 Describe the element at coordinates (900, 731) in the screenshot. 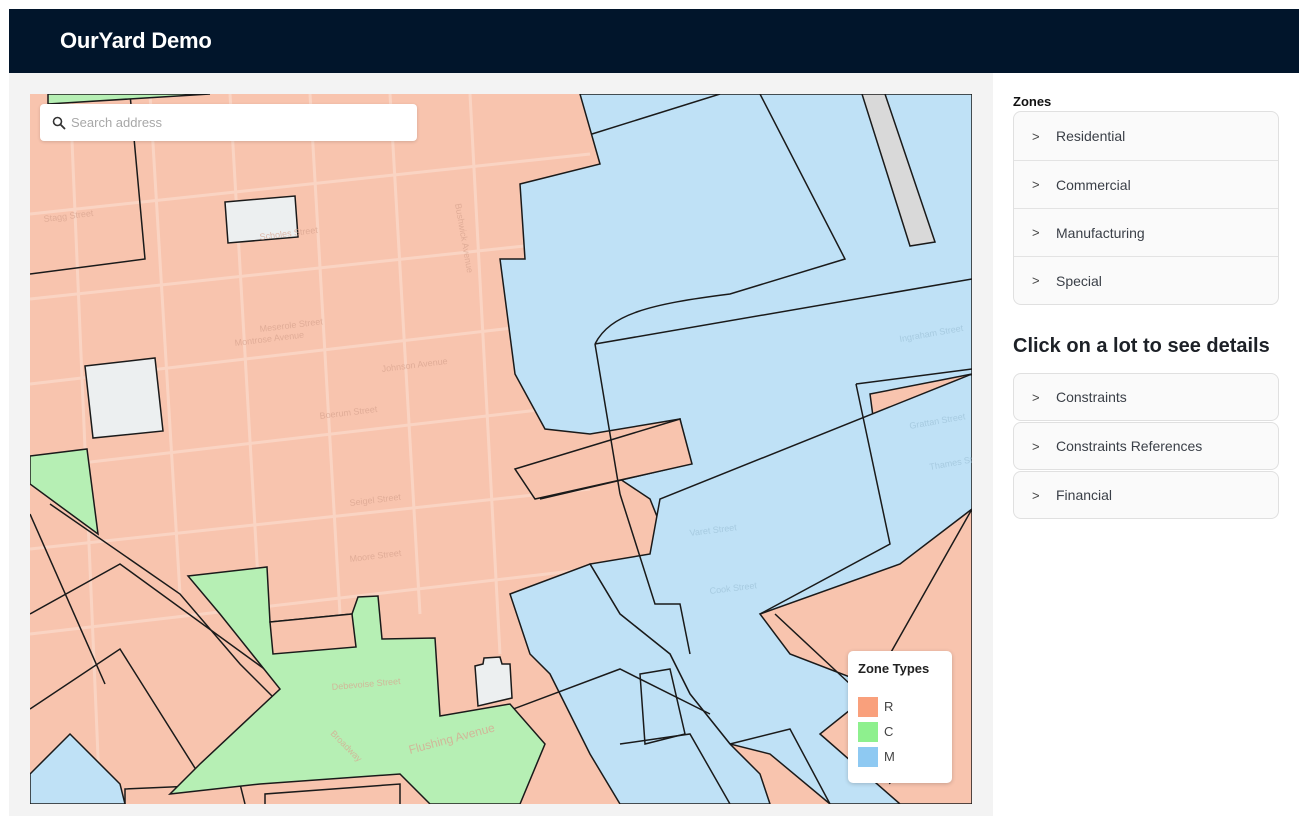

I see `legend-item-c: C` at that location.